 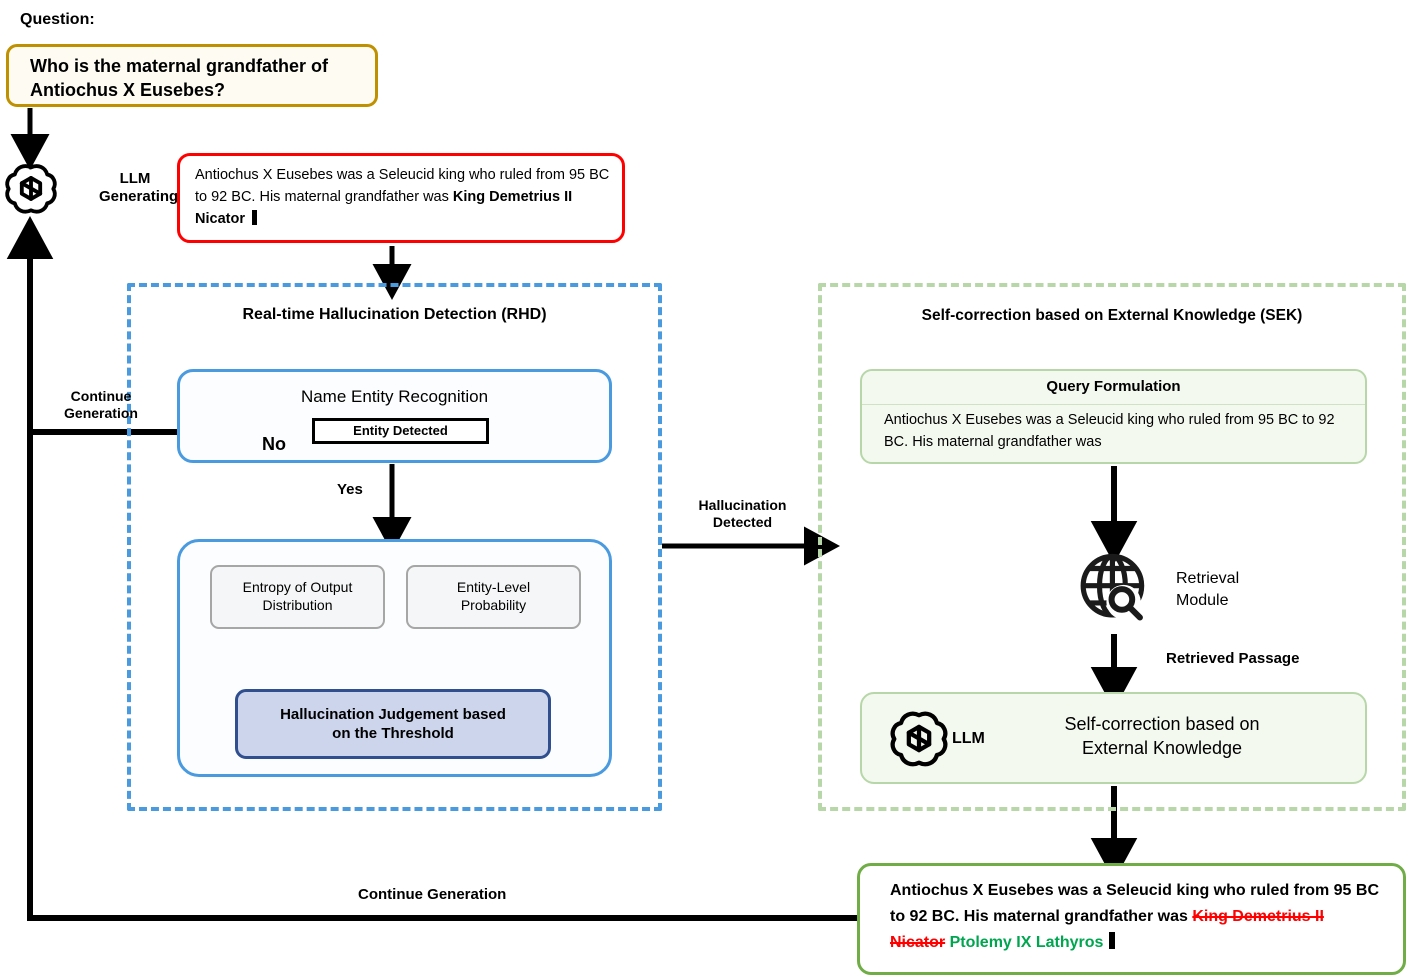 I want to click on retrieval-label-line1: Retrieval, so click(x=1208, y=578).